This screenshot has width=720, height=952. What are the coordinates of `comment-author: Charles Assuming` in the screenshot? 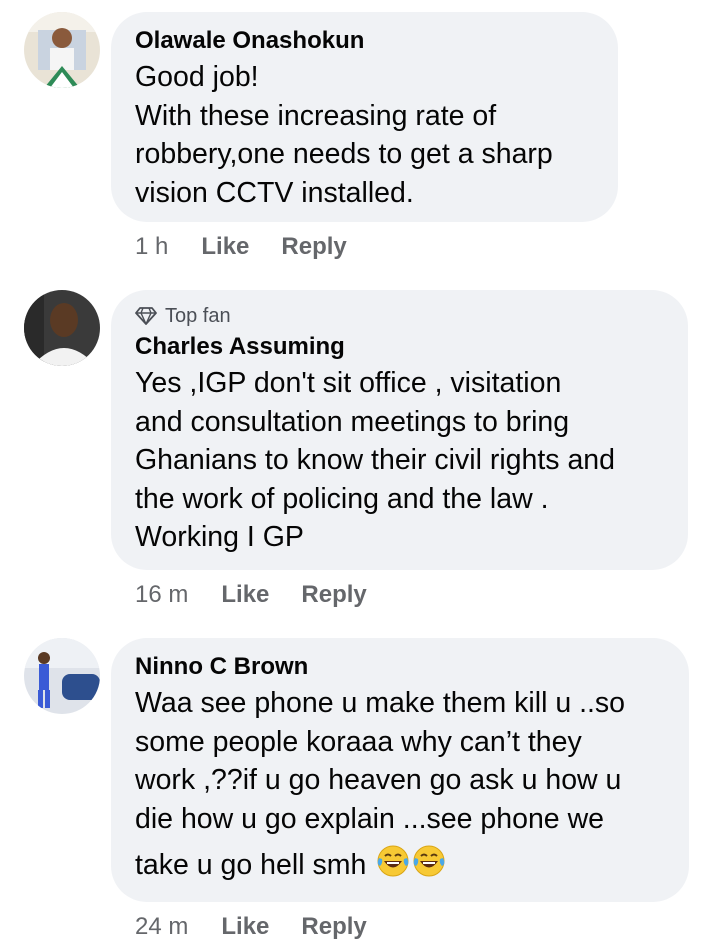 It's located at (399, 347).